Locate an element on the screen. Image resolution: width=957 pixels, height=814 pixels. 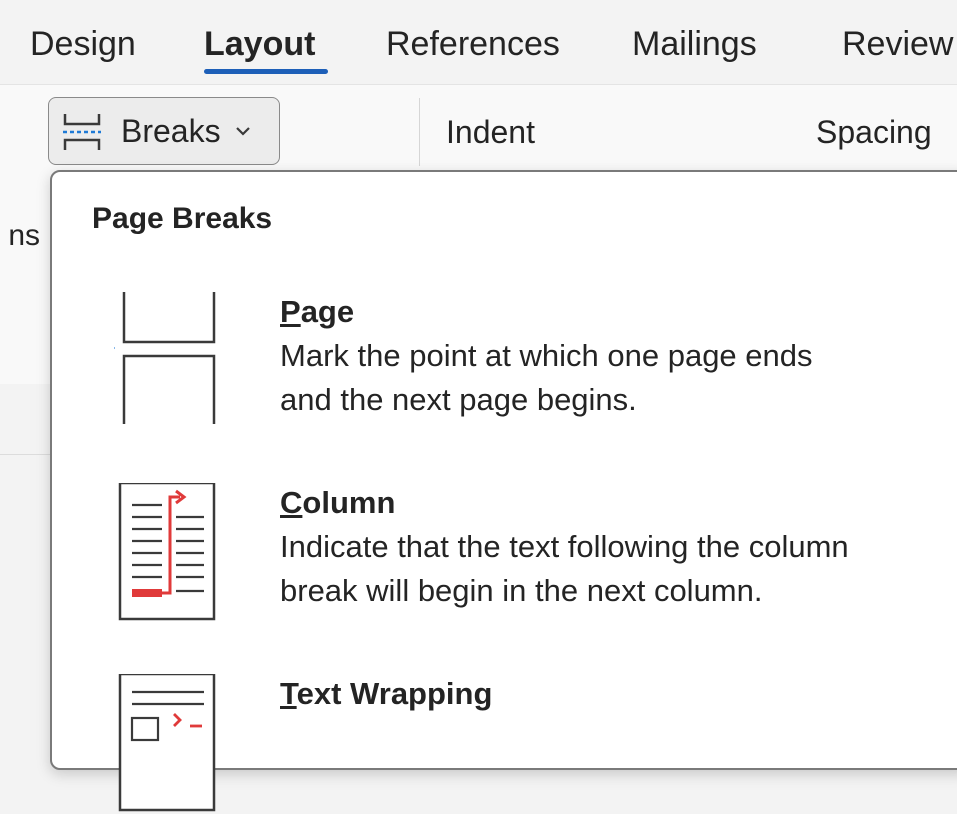
tab-review: Review is located at coordinates (897, 44).